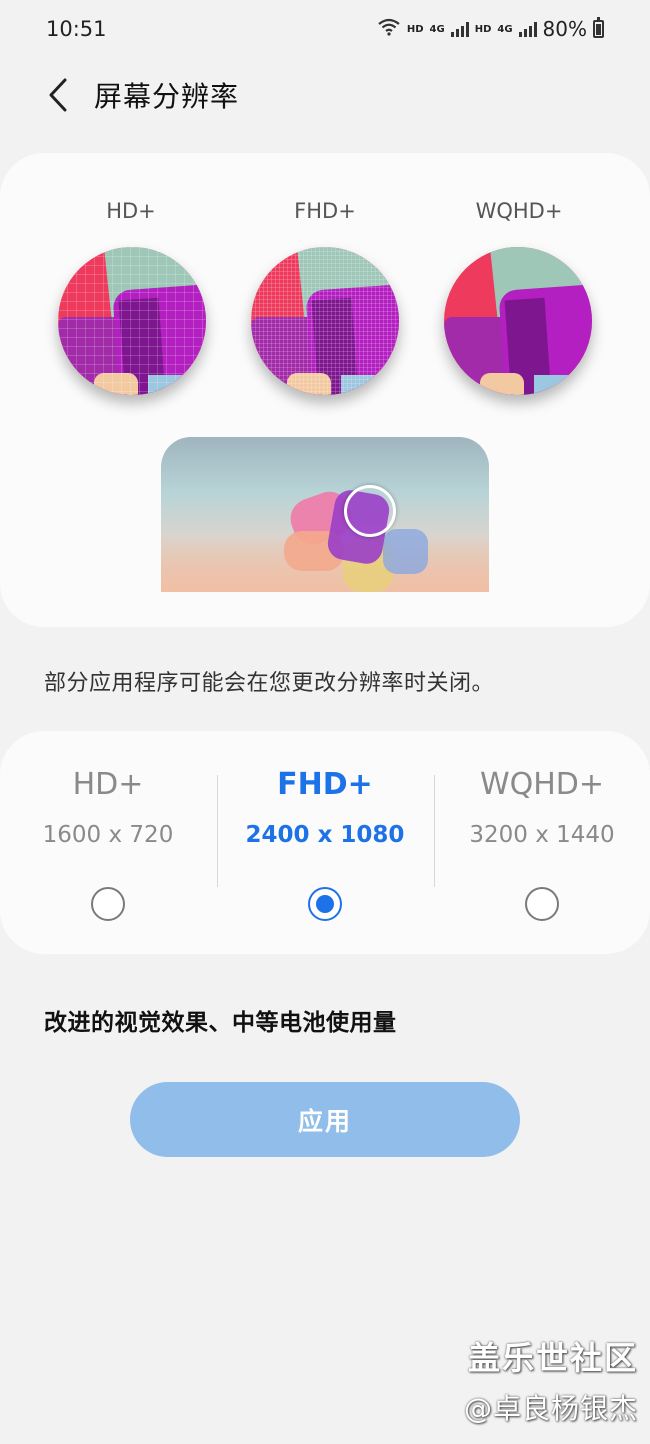 This screenshot has width=650, height=1444. What do you see at coordinates (598, 27) in the screenshot?
I see `battery-icon` at bounding box center [598, 27].